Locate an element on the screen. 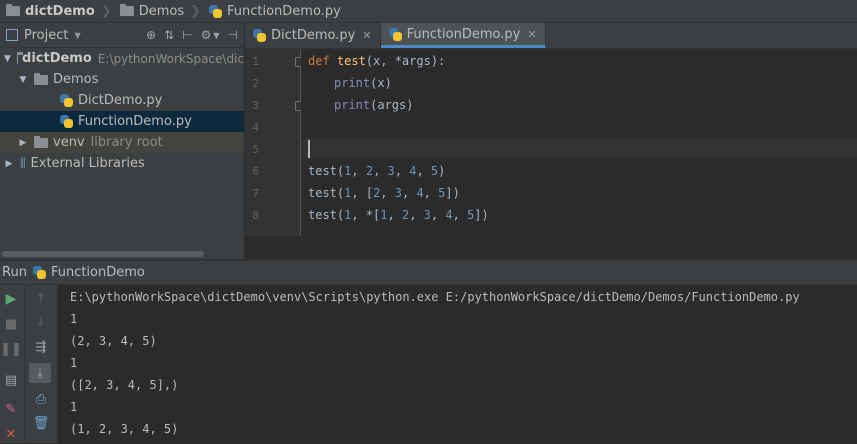 The width and height of the screenshot is (857, 444). punctuation-token: , [ is located at coordinates (362, 193).